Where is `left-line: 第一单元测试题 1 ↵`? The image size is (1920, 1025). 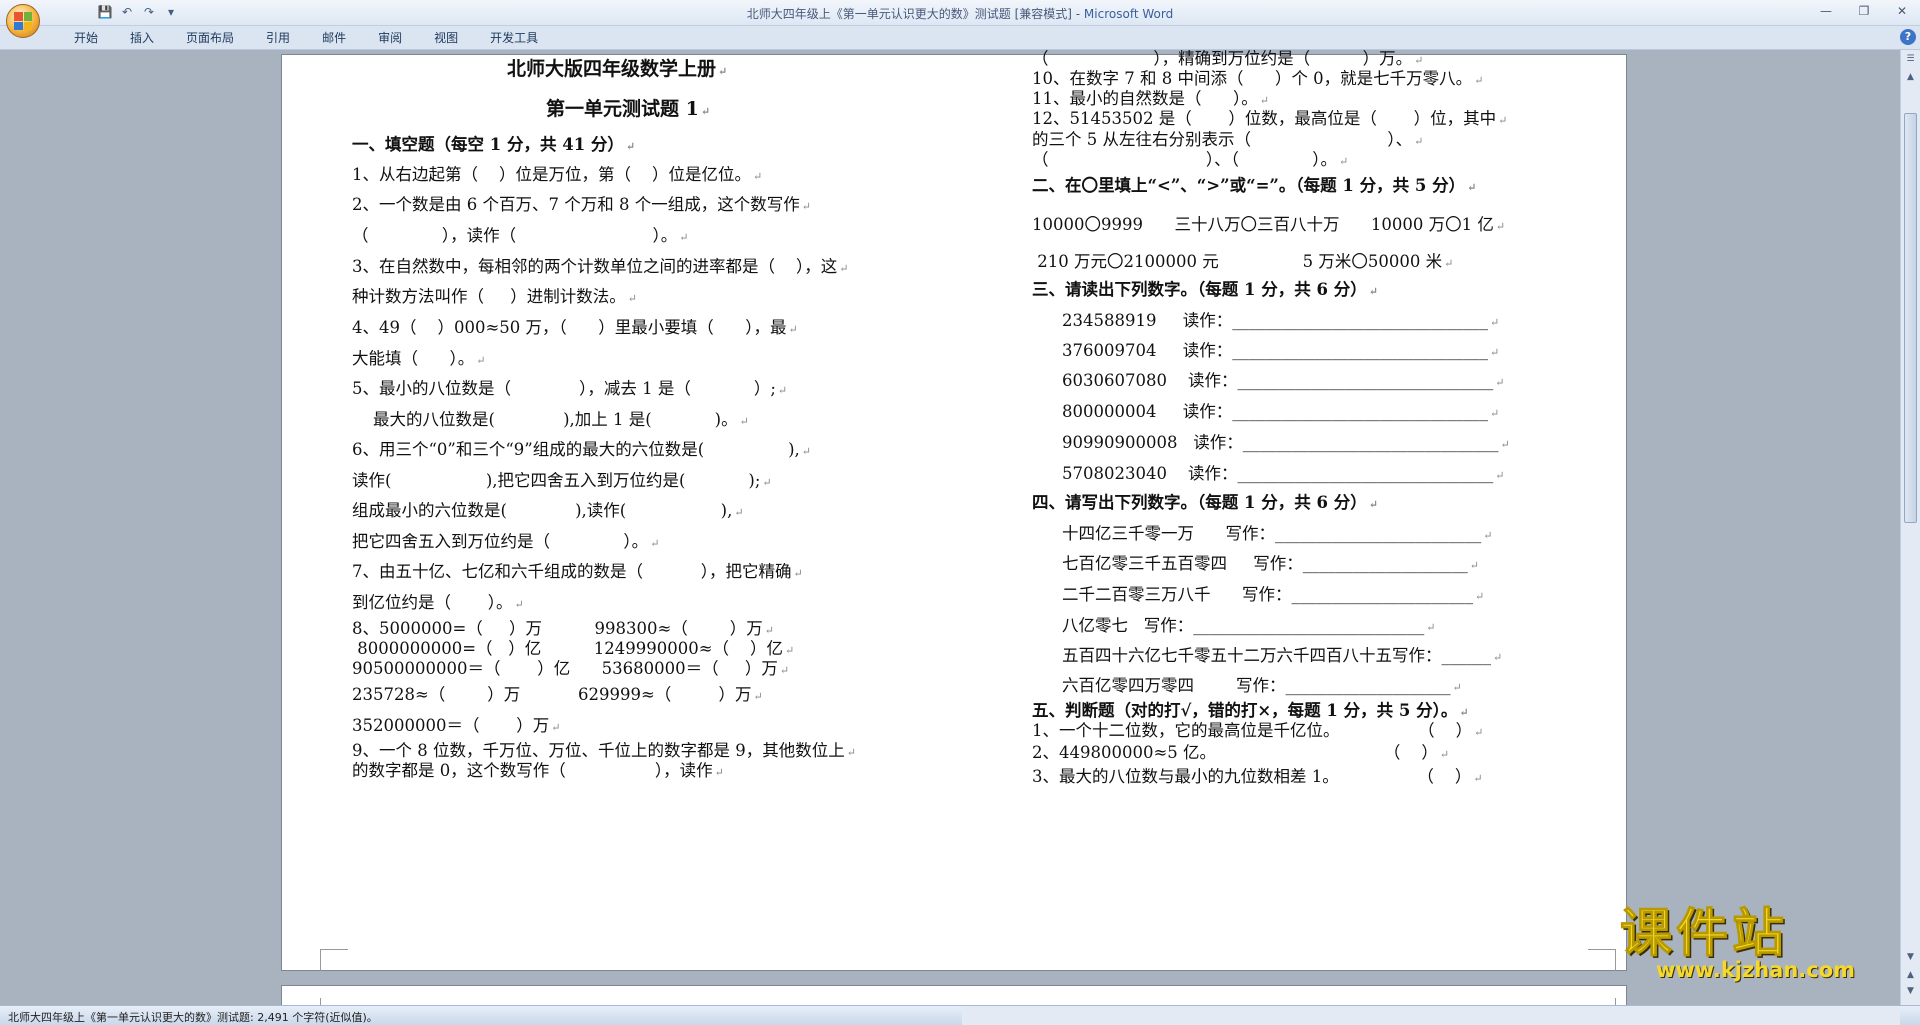
left-line: 第一单元测试题 1 ↵ is located at coordinates (628, 110).